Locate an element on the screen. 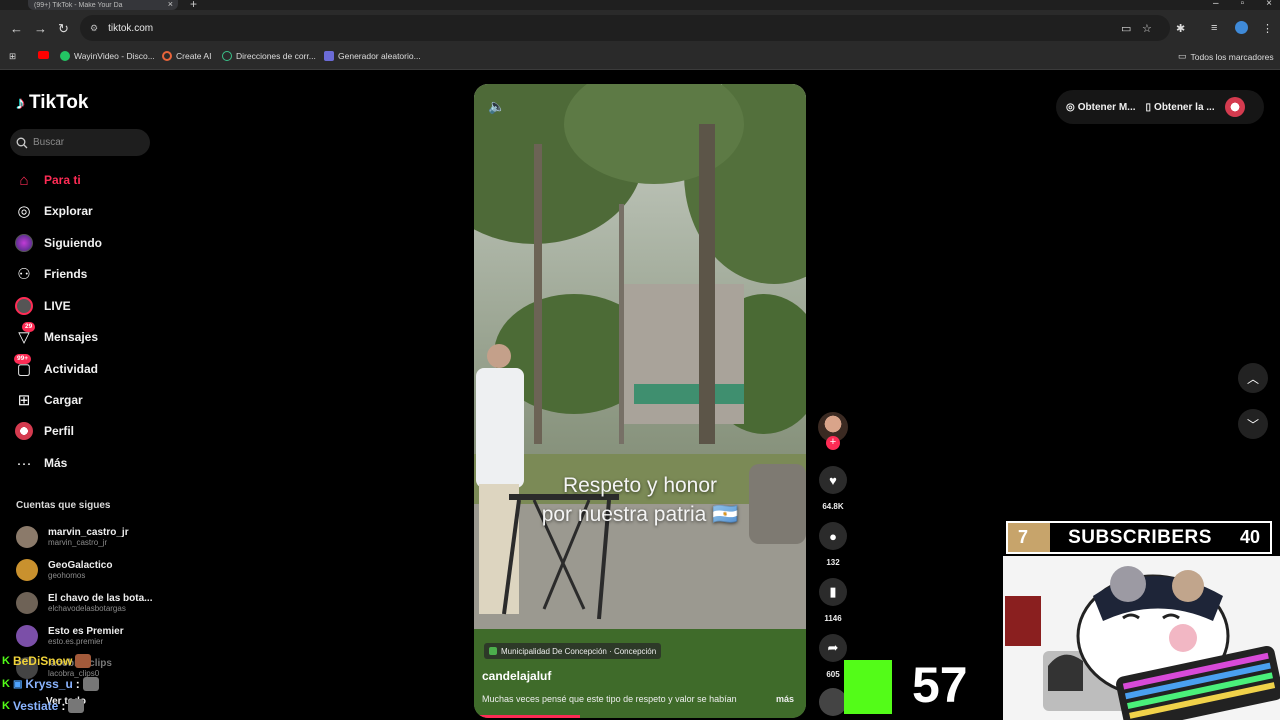  youtube-bookmark is located at coordinates (43, 55).